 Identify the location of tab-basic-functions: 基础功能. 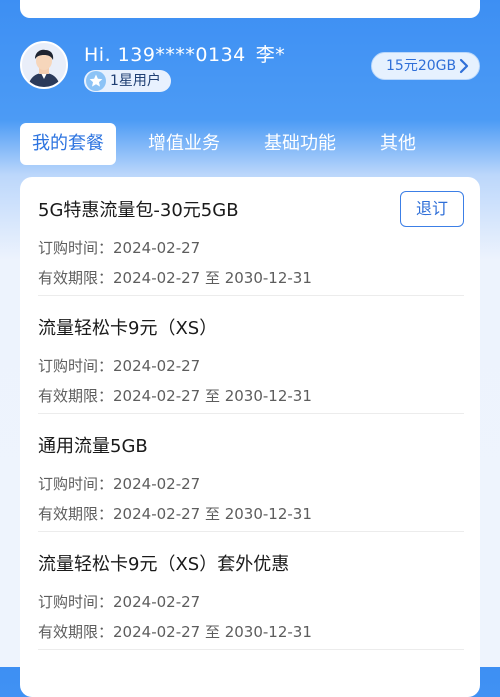
(300, 144).